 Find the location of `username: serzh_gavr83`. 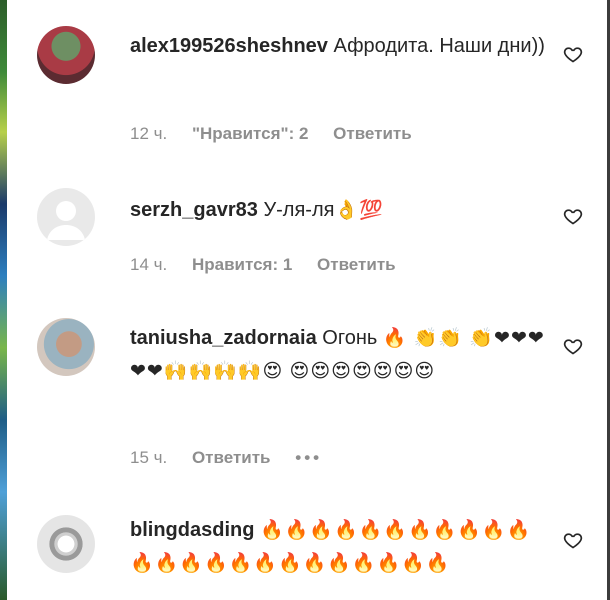

username: serzh_gavr83 is located at coordinates (194, 210).